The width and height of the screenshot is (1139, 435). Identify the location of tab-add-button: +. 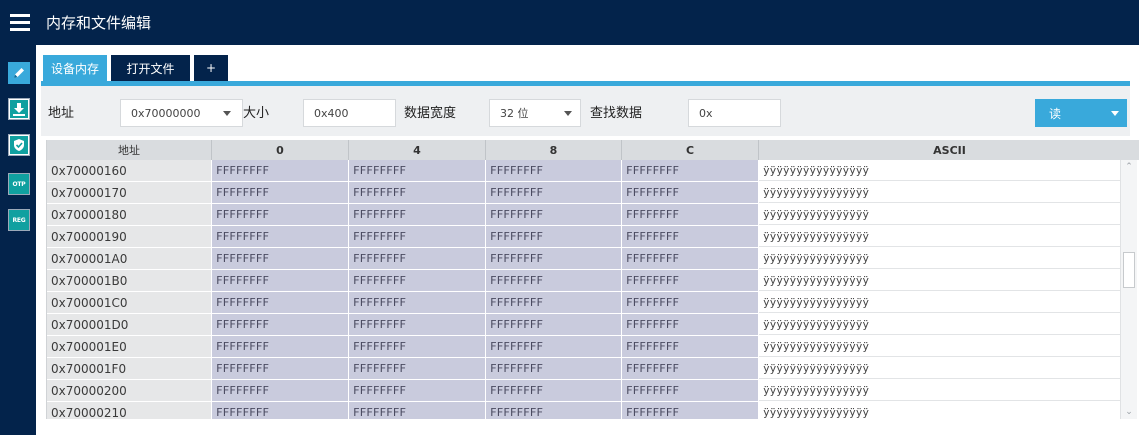
(211, 68).